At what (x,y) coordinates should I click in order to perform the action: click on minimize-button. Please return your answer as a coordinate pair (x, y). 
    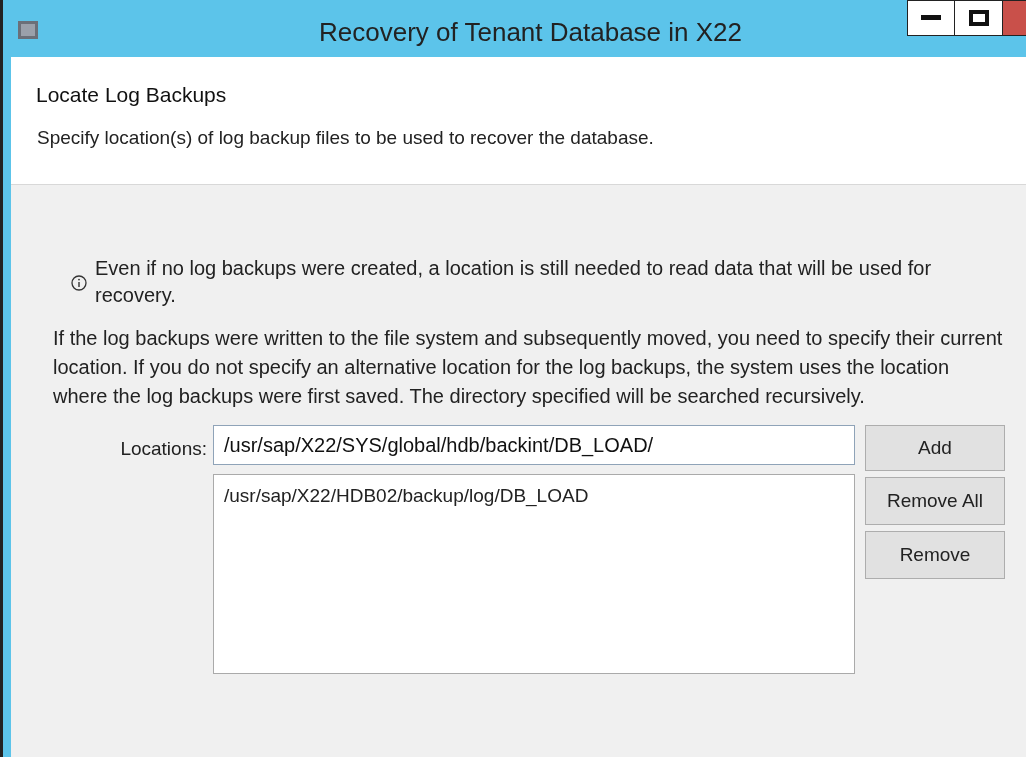
    Looking at the image, I should click on (931, 18).